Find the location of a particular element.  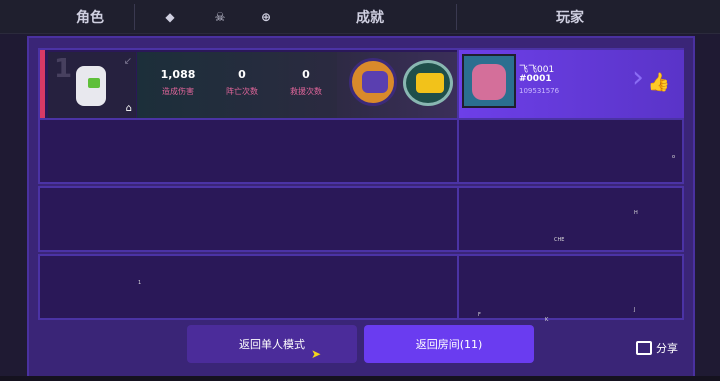

tag-icon: ◆ is located at coordinates (170, 17).